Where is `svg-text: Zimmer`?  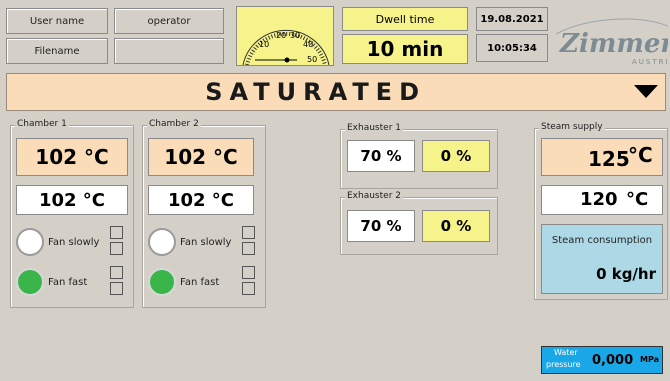
svg-text: Zimmer is located at coordinates (613, 44).